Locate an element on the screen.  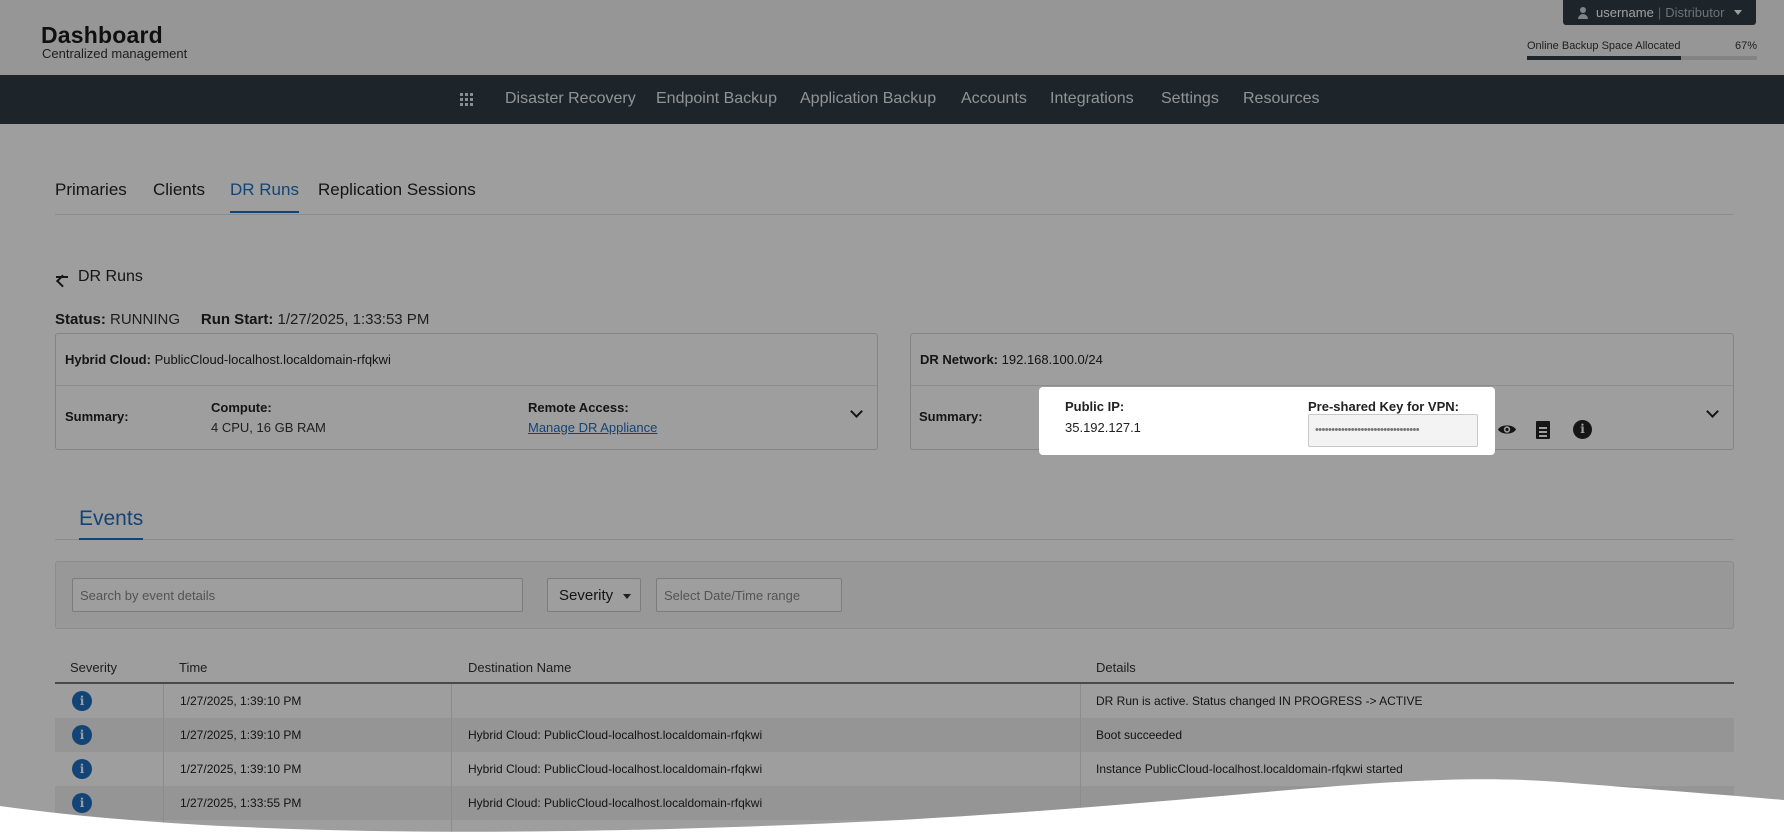
psk-label: Pre-shared Key for VPN: is located at coordinates (1383, 406).